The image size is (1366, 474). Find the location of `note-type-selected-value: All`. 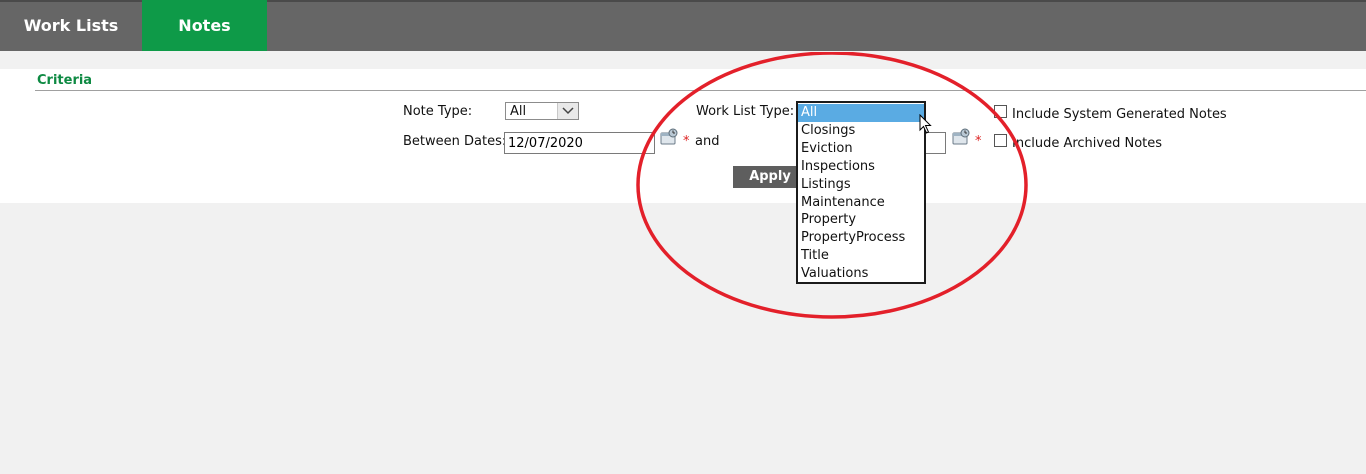

note-type-selected-value: All is located at coordinates (518, 111).